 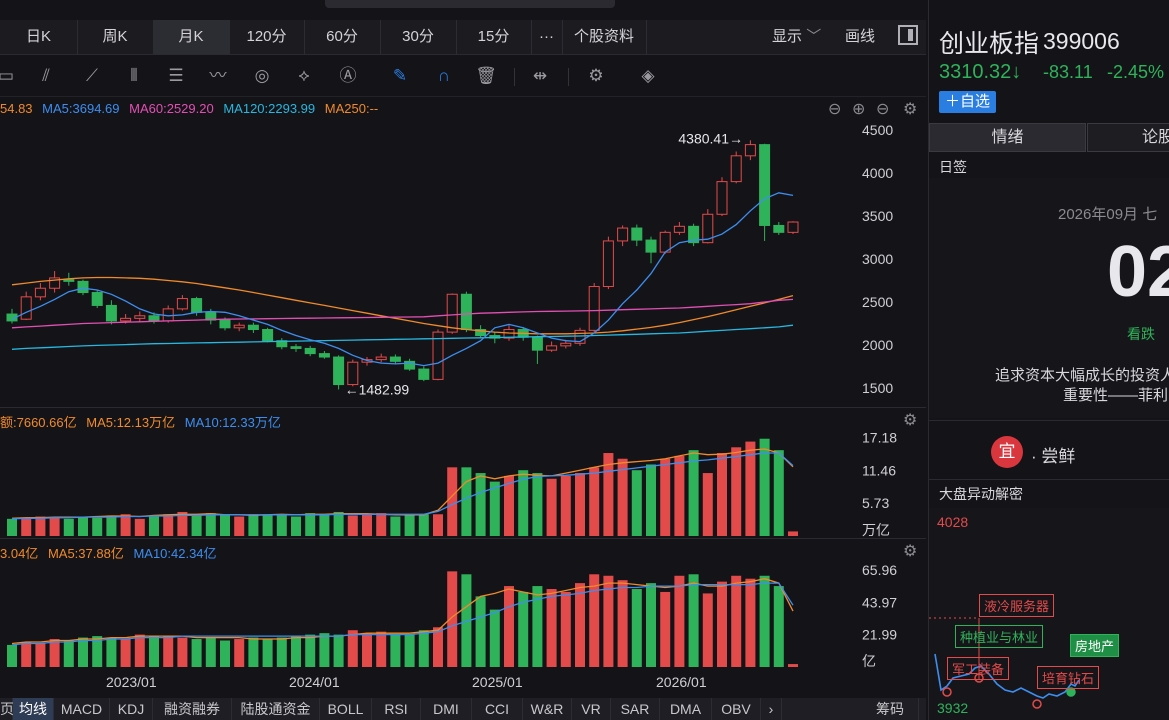 What do you see at coordinates (1081, 41) in the screenshot?
I see `index-code: 399006` at bounding box center [1081, 41].